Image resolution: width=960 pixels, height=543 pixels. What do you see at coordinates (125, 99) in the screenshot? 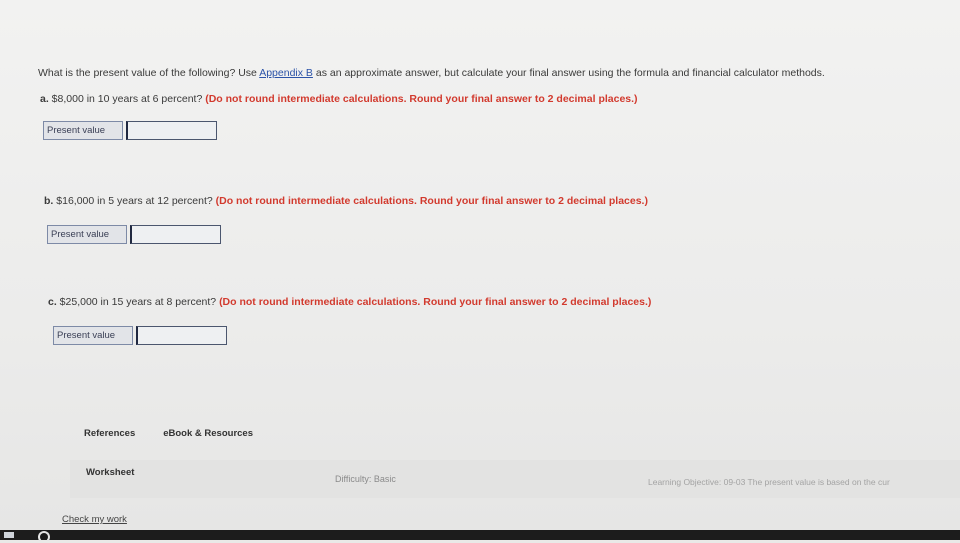
I see `part-text: $8,000 in 10 years at 6 percent?` at bounding box center [125, 99].